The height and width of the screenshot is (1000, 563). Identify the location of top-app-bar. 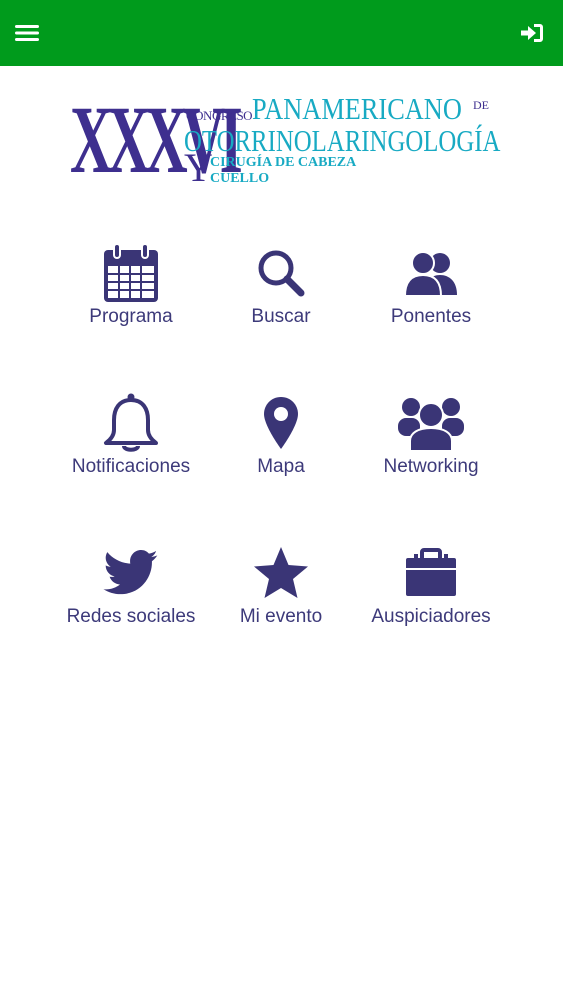
(281, 33).